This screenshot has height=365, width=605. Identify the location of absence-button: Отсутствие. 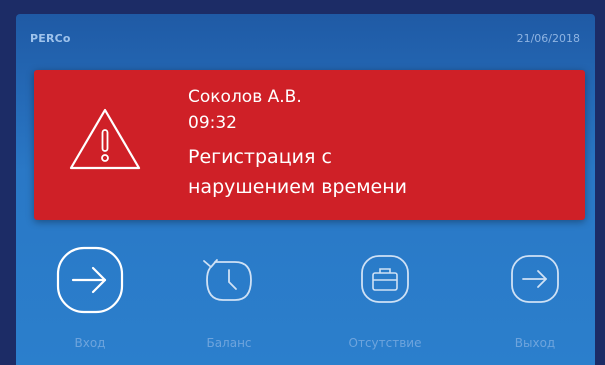
(385, 298).